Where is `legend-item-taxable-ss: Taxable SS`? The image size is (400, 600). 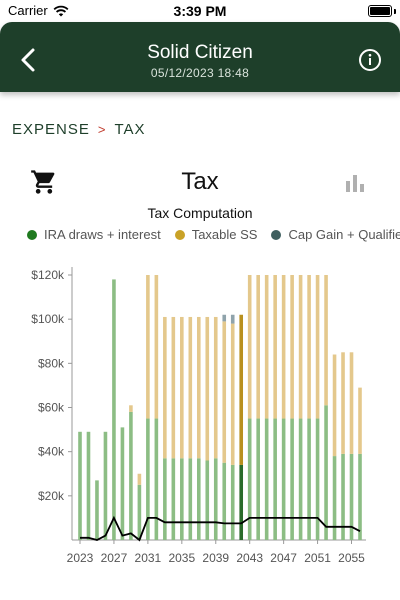
legend-item-taxable-ss: Taxable SS is located at coordinates (216, 234).